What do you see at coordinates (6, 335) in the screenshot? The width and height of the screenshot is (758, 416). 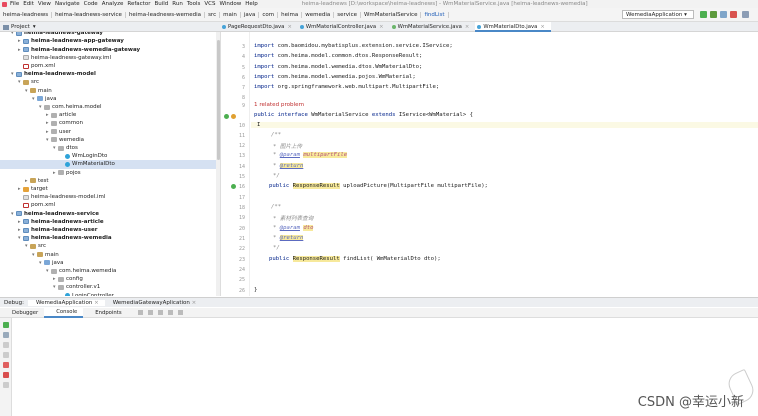 I see `settings-icon` at bounding box center [6, 335].